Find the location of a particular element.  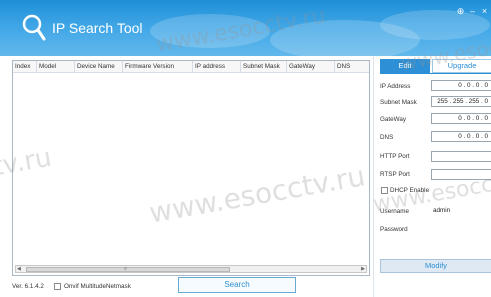

tab-divider is located at coordinates (435, 73).